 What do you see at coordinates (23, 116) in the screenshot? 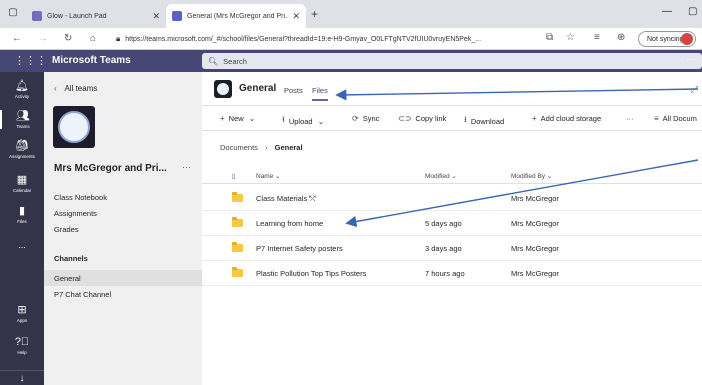
I see `teams-icon: 👥︎` at bounding box center [23, 116].